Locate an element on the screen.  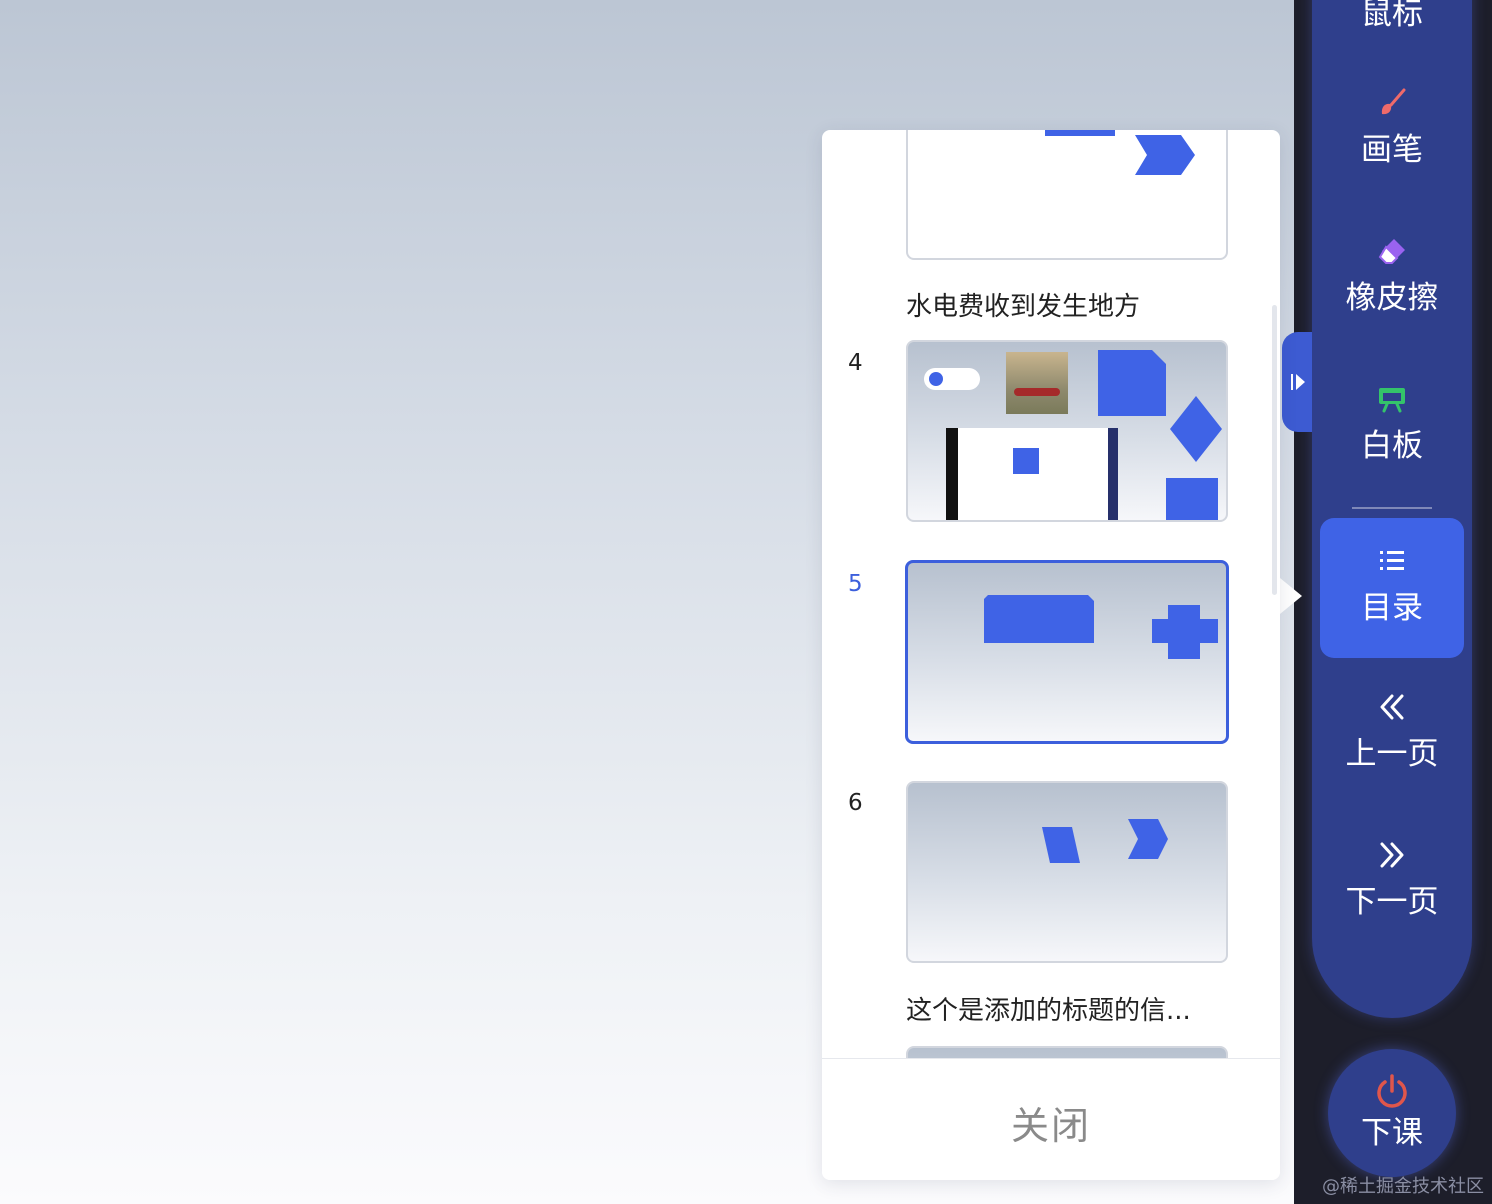
brush-icon is located at coordinates (1393, 101).